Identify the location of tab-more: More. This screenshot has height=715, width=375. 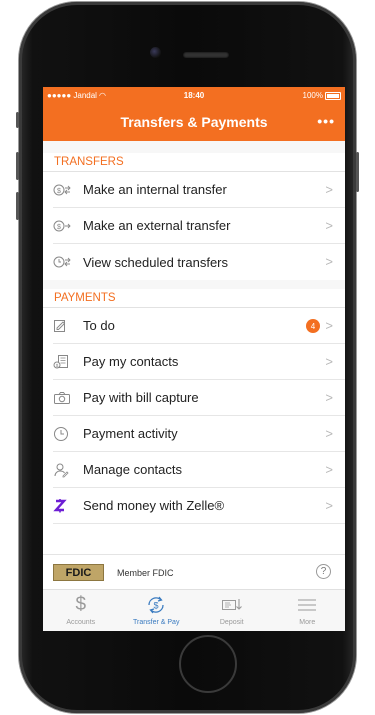
(308, 610).